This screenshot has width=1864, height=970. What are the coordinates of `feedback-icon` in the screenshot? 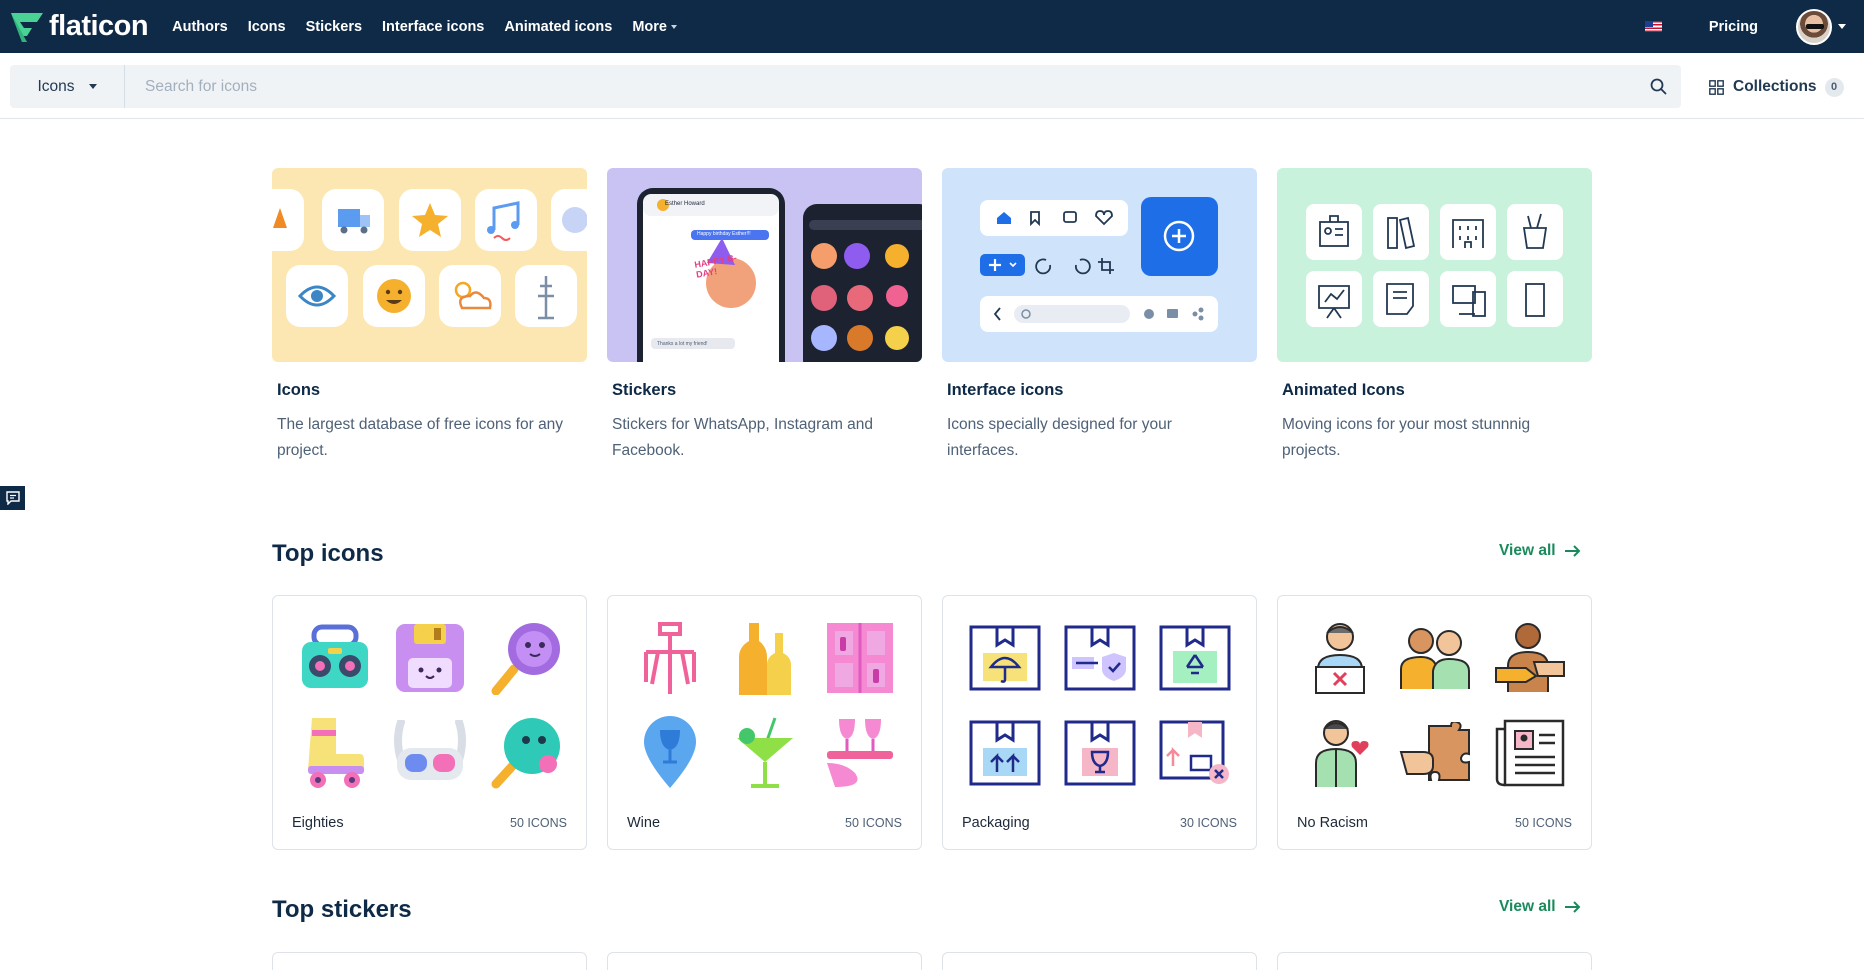 It's located at (12, 498).